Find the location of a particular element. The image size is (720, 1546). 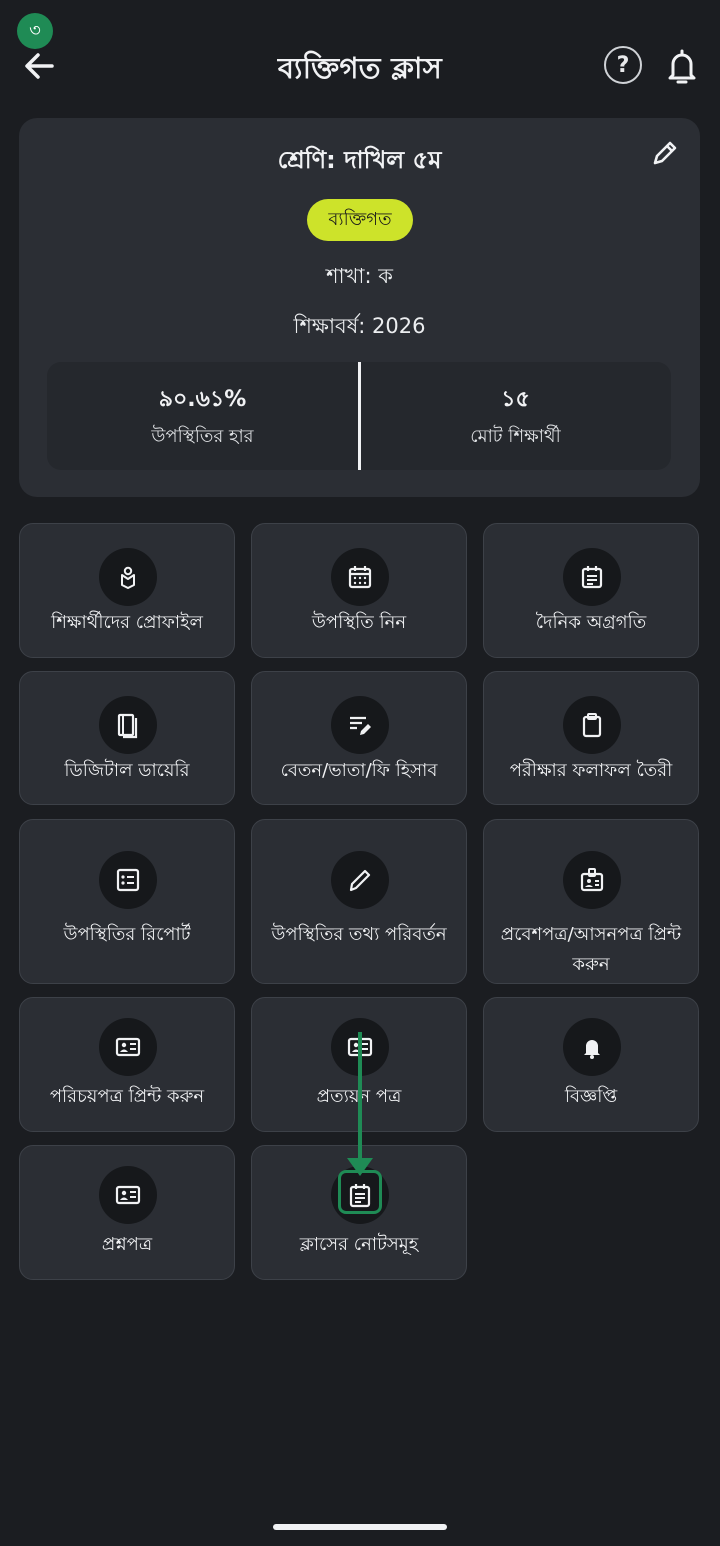

edit-class-button is located at coordinates (665, 153).